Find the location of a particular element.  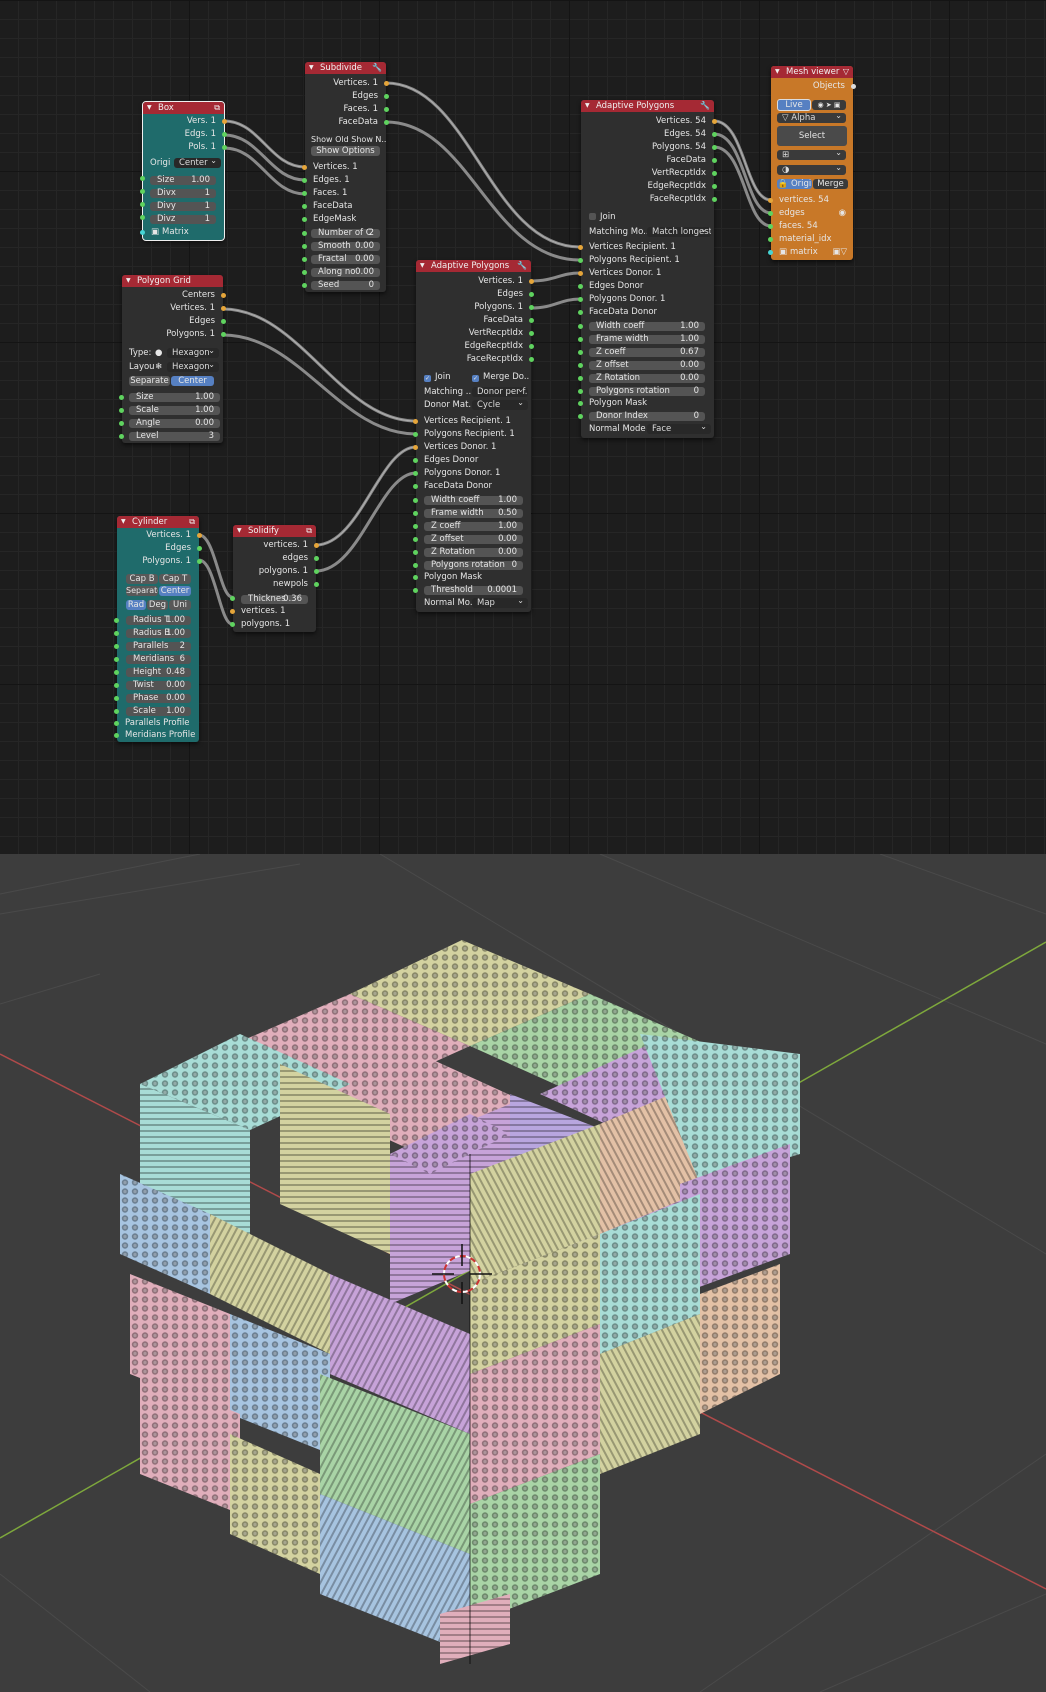

color-field: ◑ is located at coordinates (811, 170).